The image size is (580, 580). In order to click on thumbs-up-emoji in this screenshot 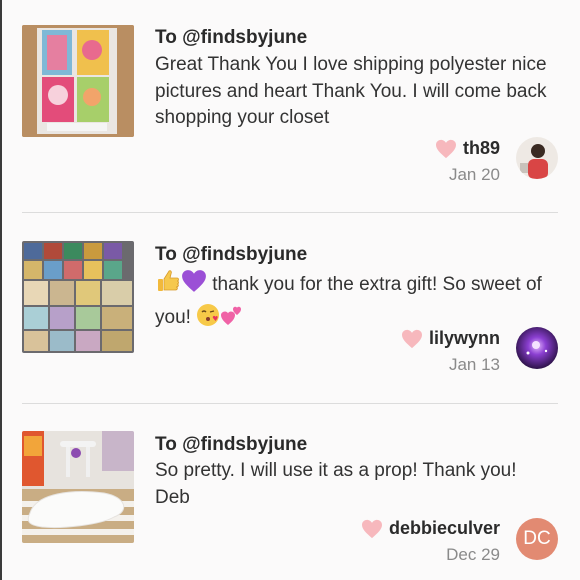, I will do `click(168, 285)`.